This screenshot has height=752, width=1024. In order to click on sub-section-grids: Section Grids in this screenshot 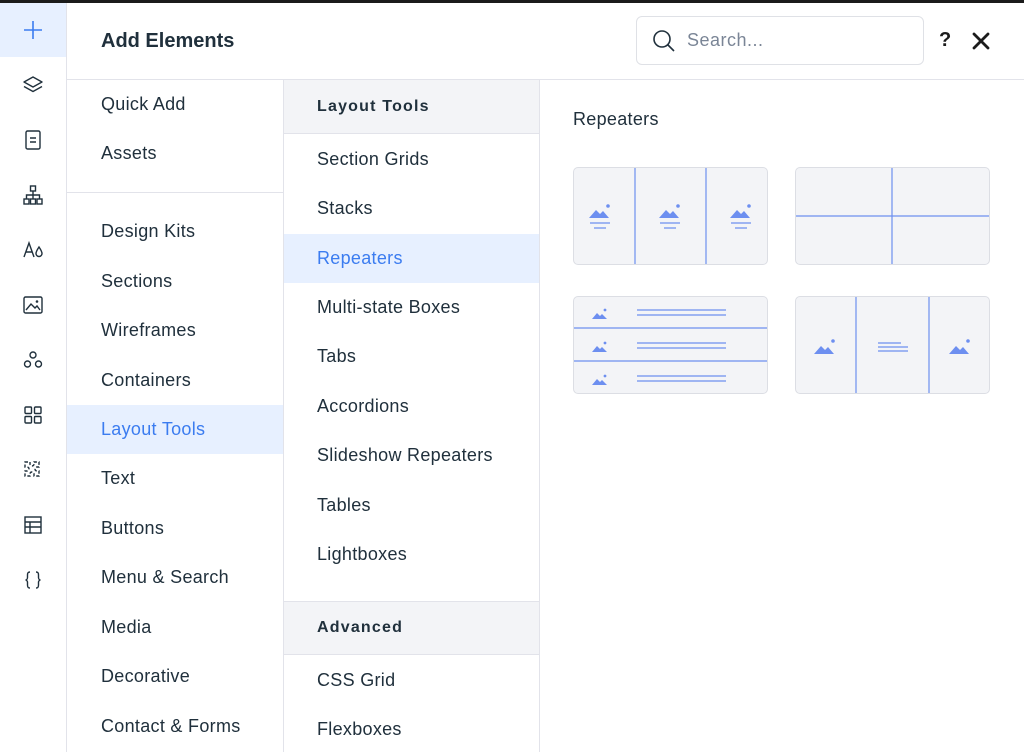, I will do `click(411, 159)`.